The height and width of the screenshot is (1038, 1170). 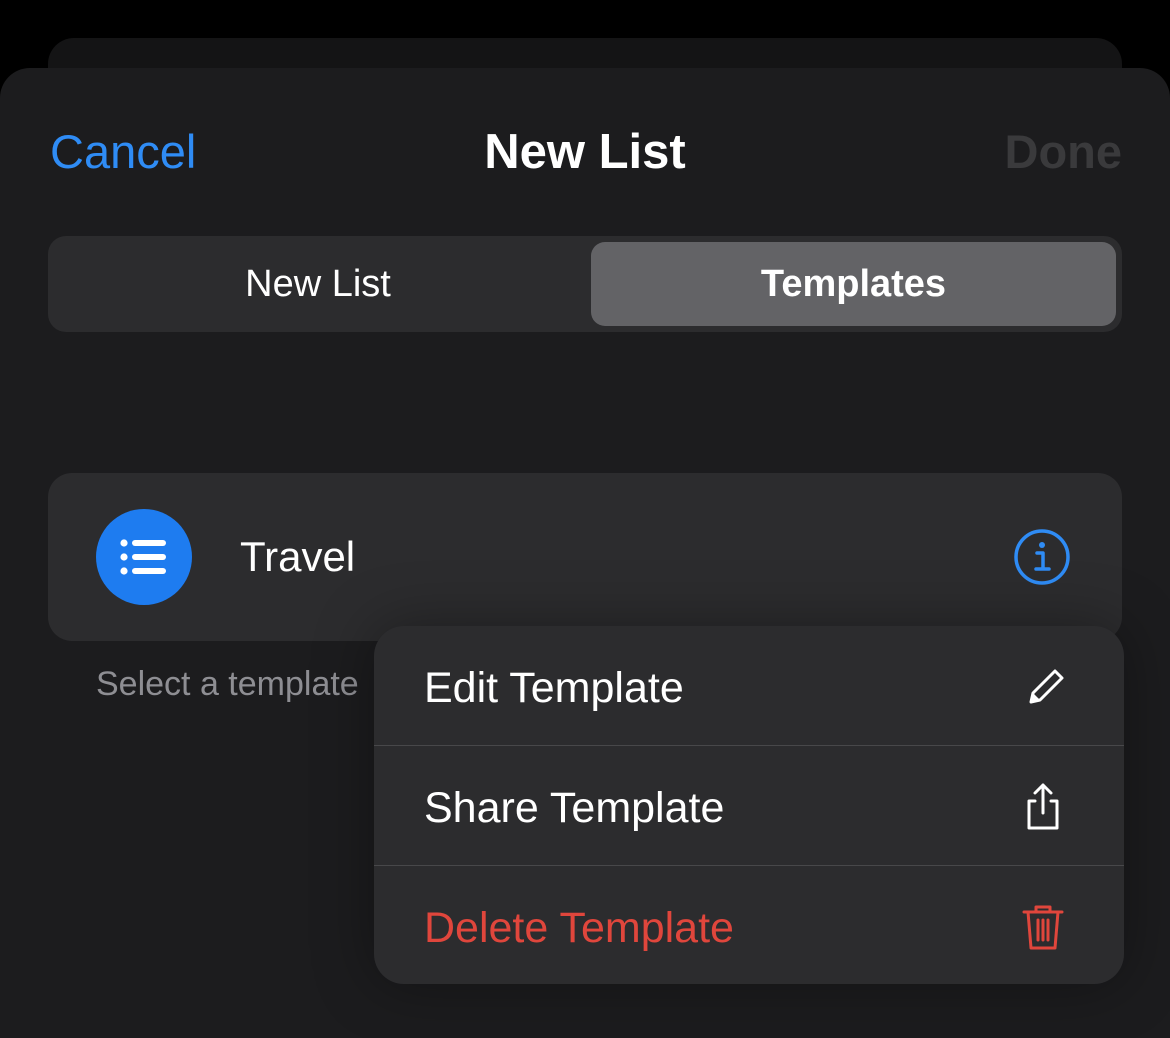 What do you see at coordinates (579, 928) in the screenshot?
I see `menu-item-label: Delete Template` at bounding box center [579, 928].